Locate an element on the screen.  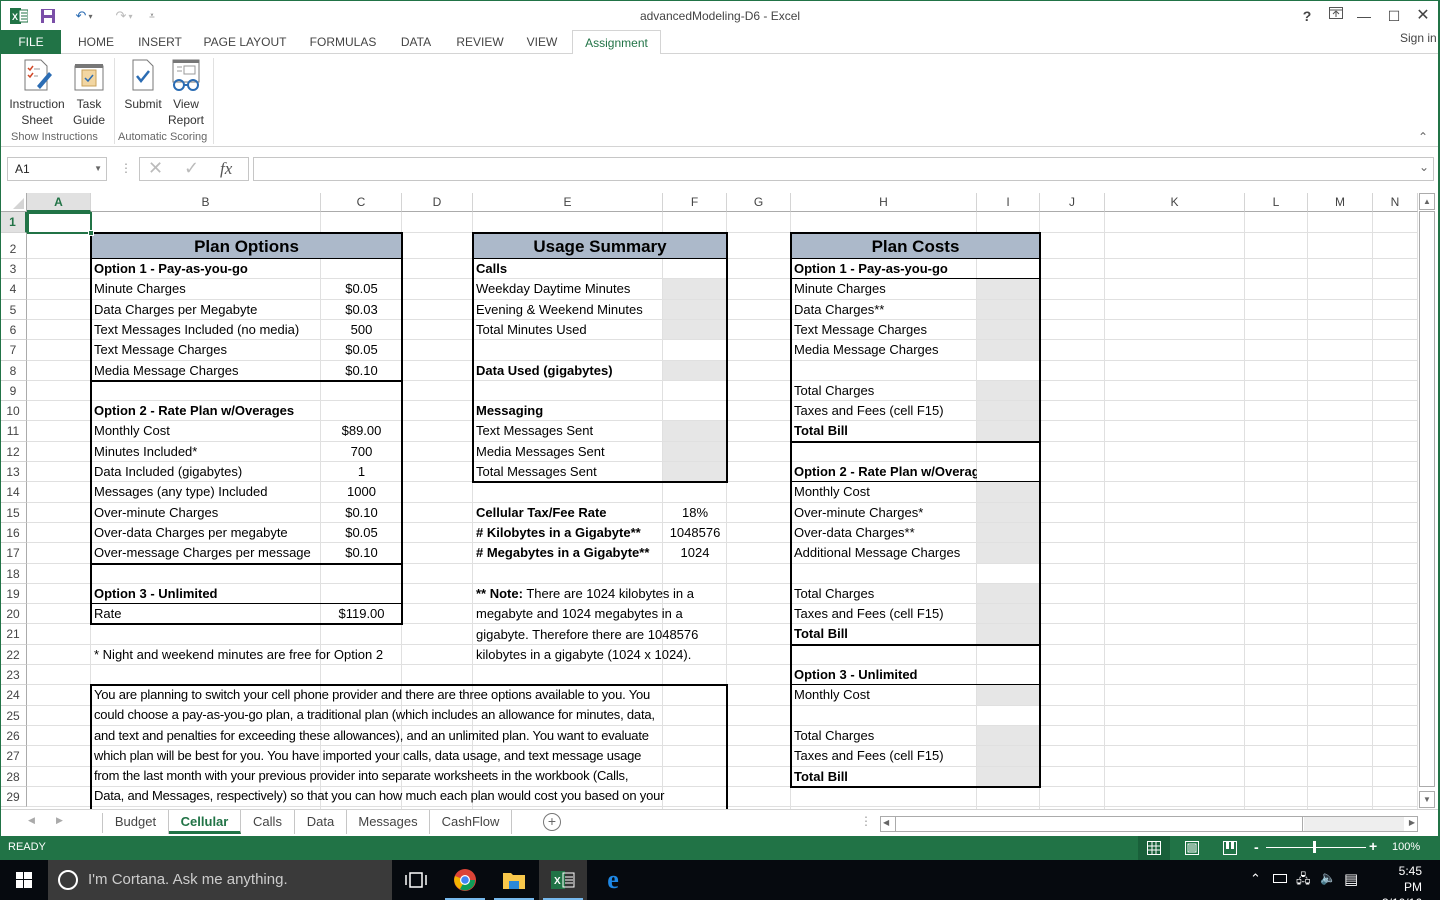
prev-sheet-icon: ◀ is located at coordinates (31, 820).